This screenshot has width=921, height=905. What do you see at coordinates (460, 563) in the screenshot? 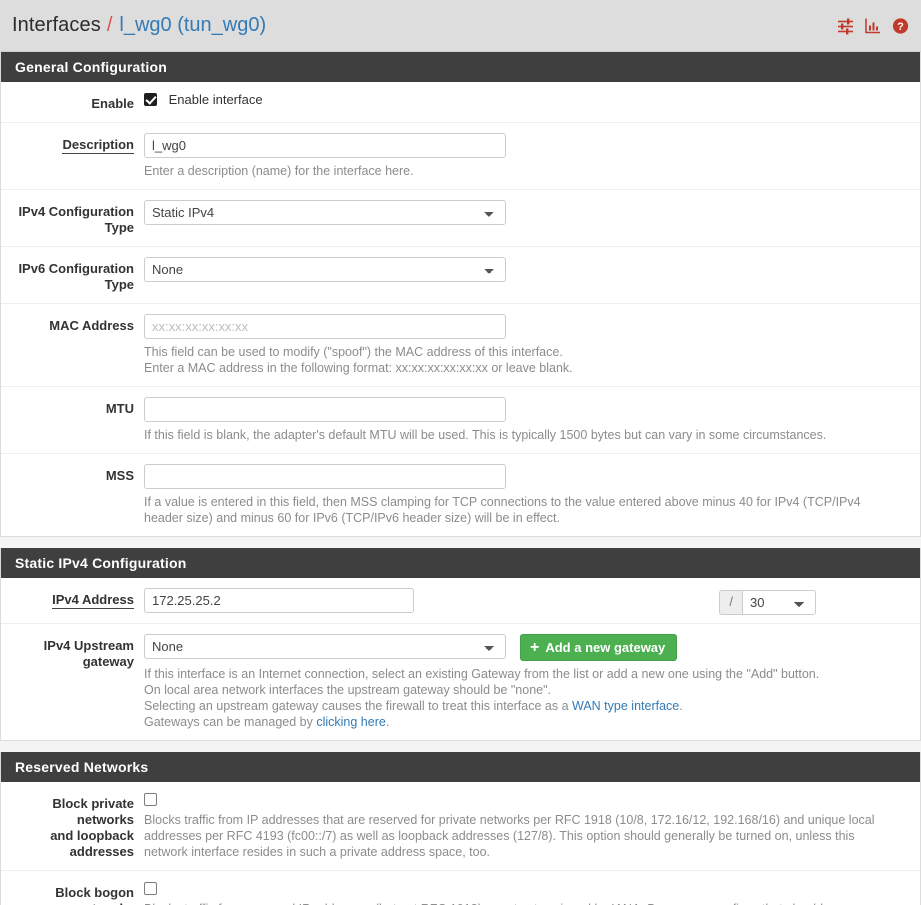
I see `panel-title-static-ipv4: Static IPv4 Configuration` at bounding box center [460, 563].